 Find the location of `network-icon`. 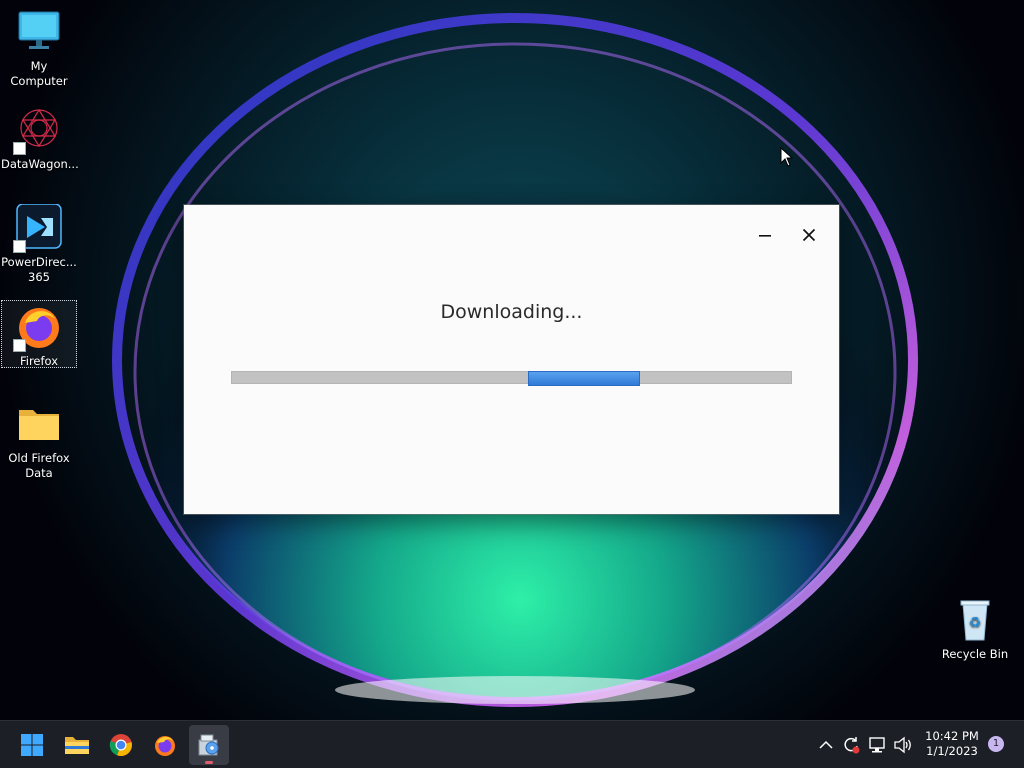

network-icon is located at coordinates (877, 745).